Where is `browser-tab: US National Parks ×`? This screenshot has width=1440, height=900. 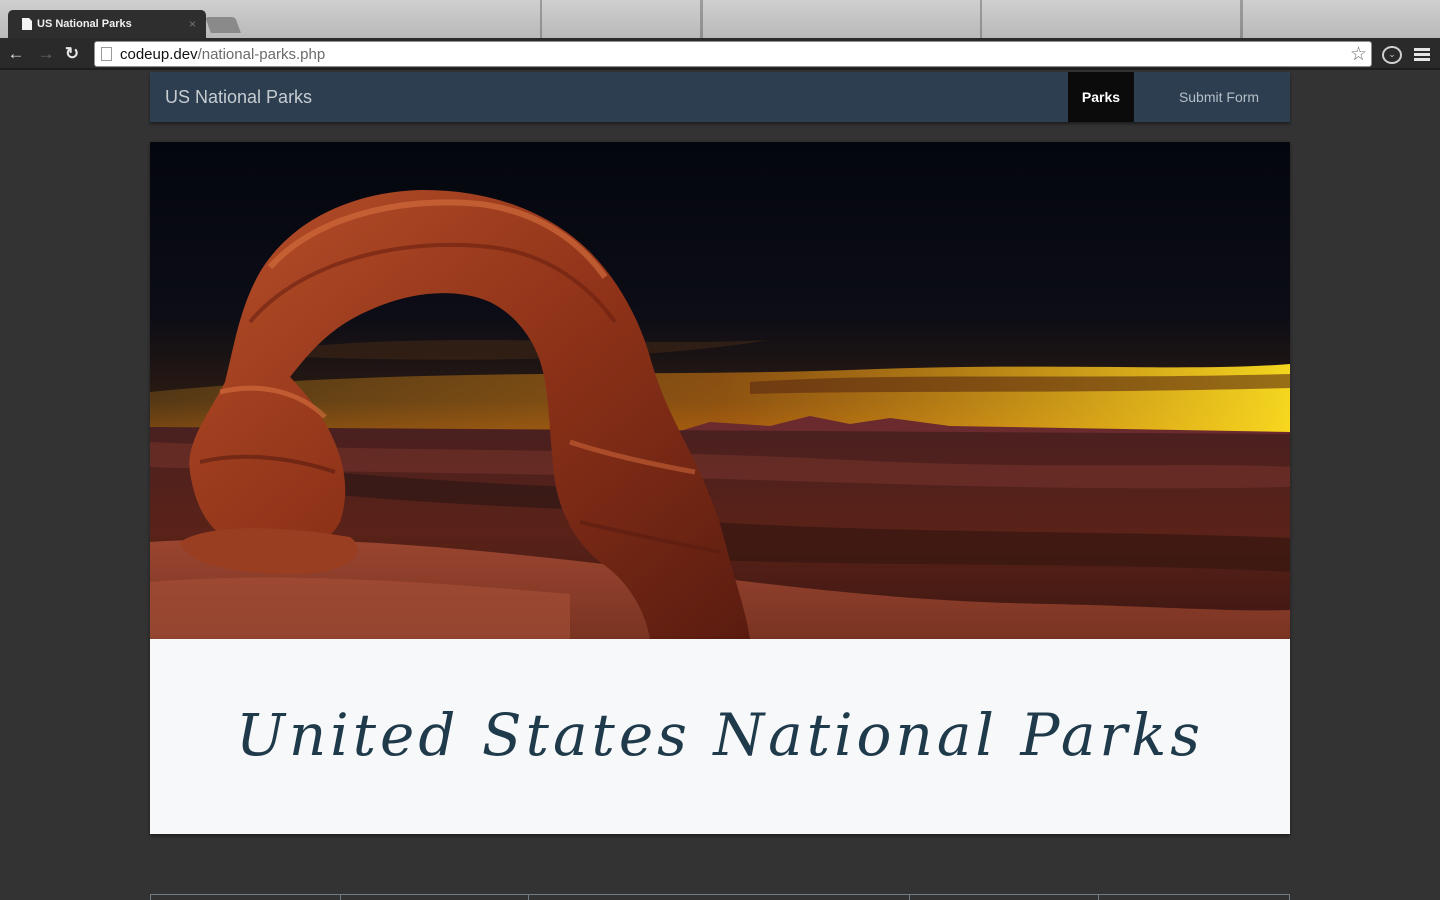
browser-tab: US National Parks × is located at coordinates (107, 24).